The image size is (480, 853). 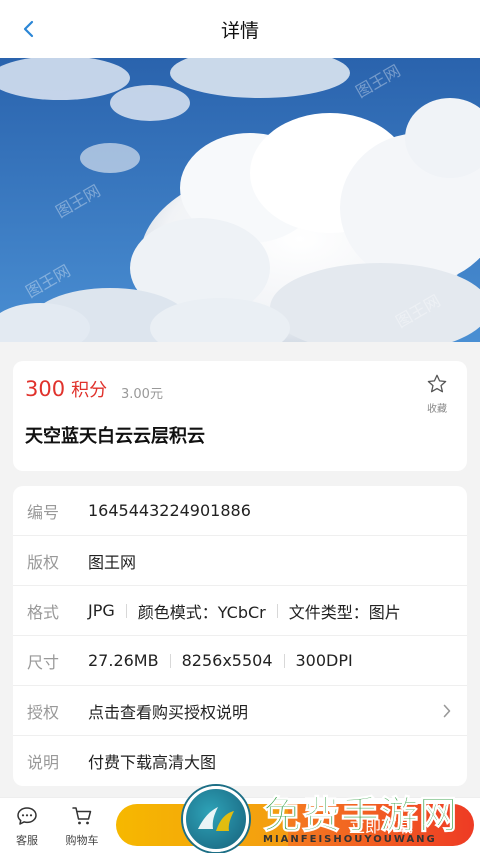 I want to click on back-button, so click(x=28, y=29).